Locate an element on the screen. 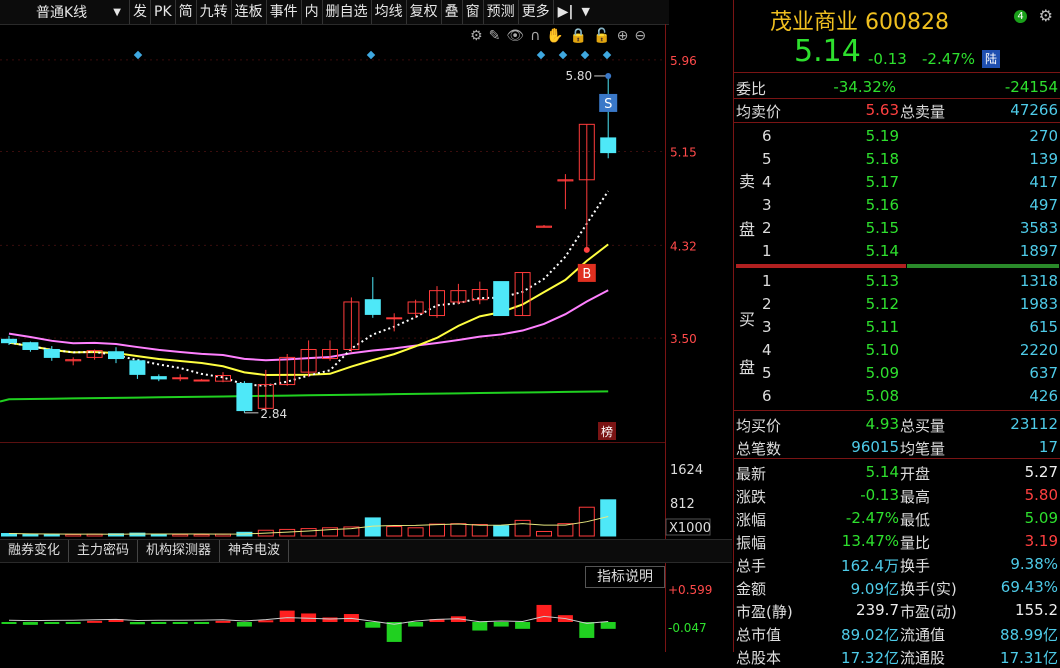 The image size is (1060, 668). volume-unit-label: X1000 is located at coordinates (690, 528).